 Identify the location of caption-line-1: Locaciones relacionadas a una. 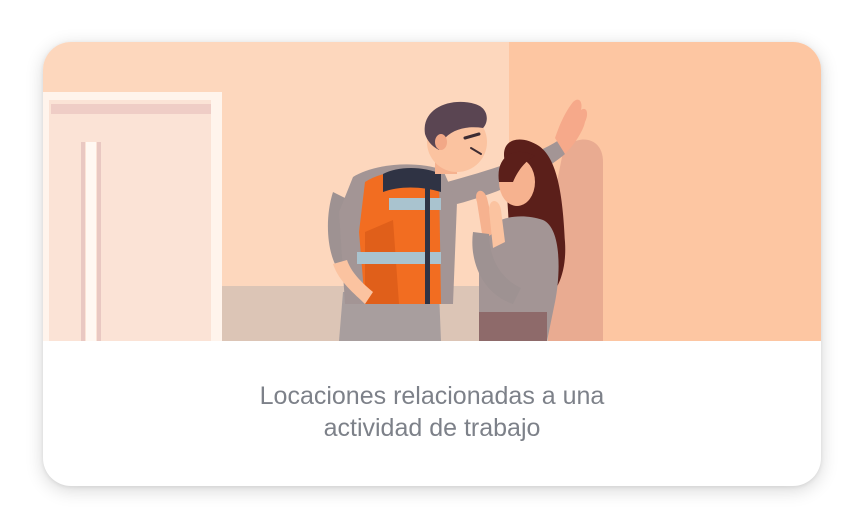
(432, 396).